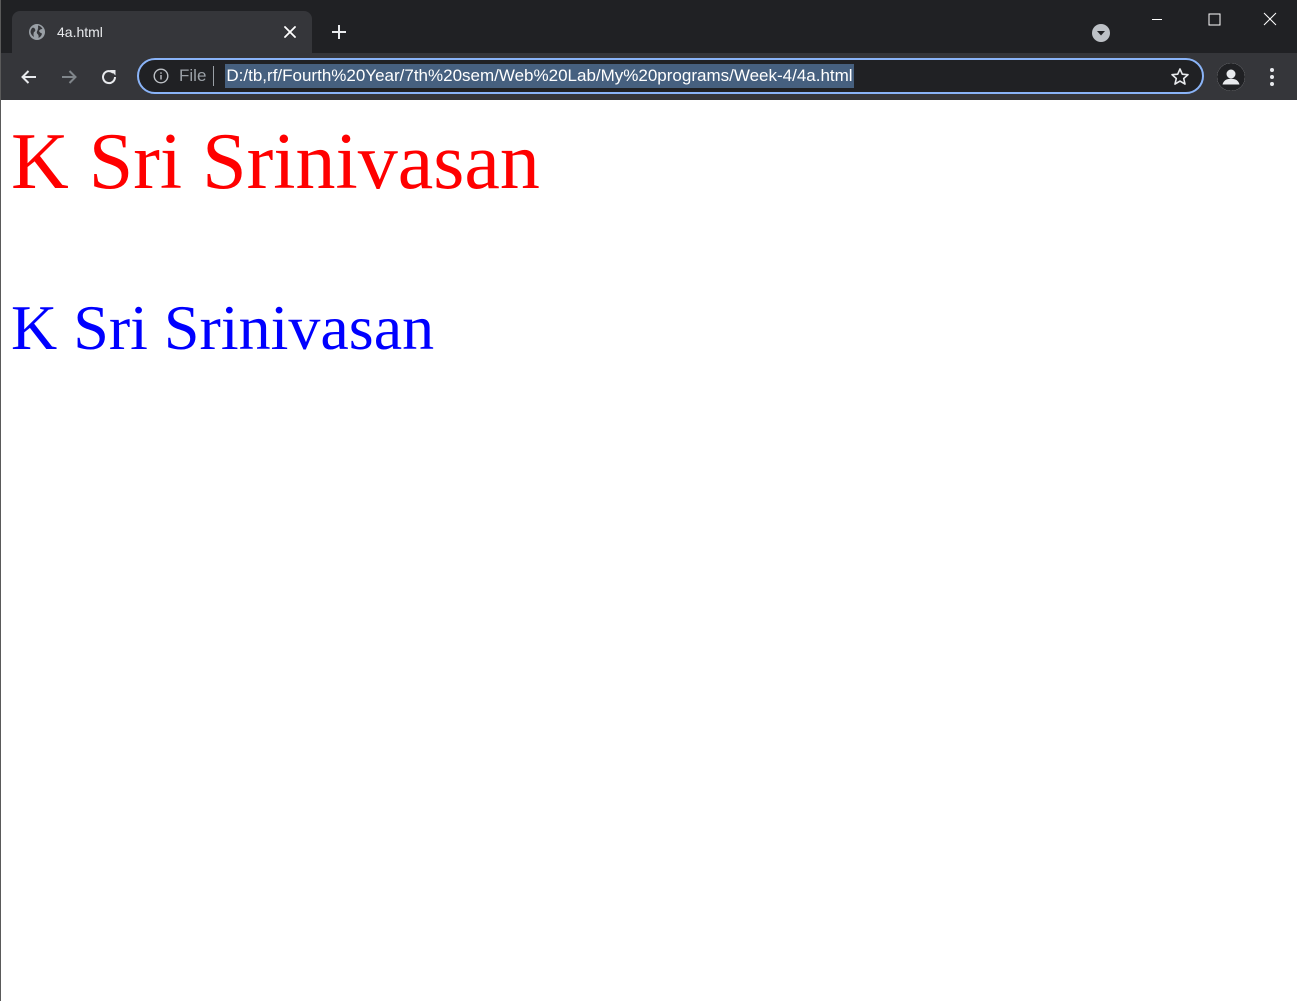  I want to click on heading-red: K Sri Srinivasan, so click(275, 162).